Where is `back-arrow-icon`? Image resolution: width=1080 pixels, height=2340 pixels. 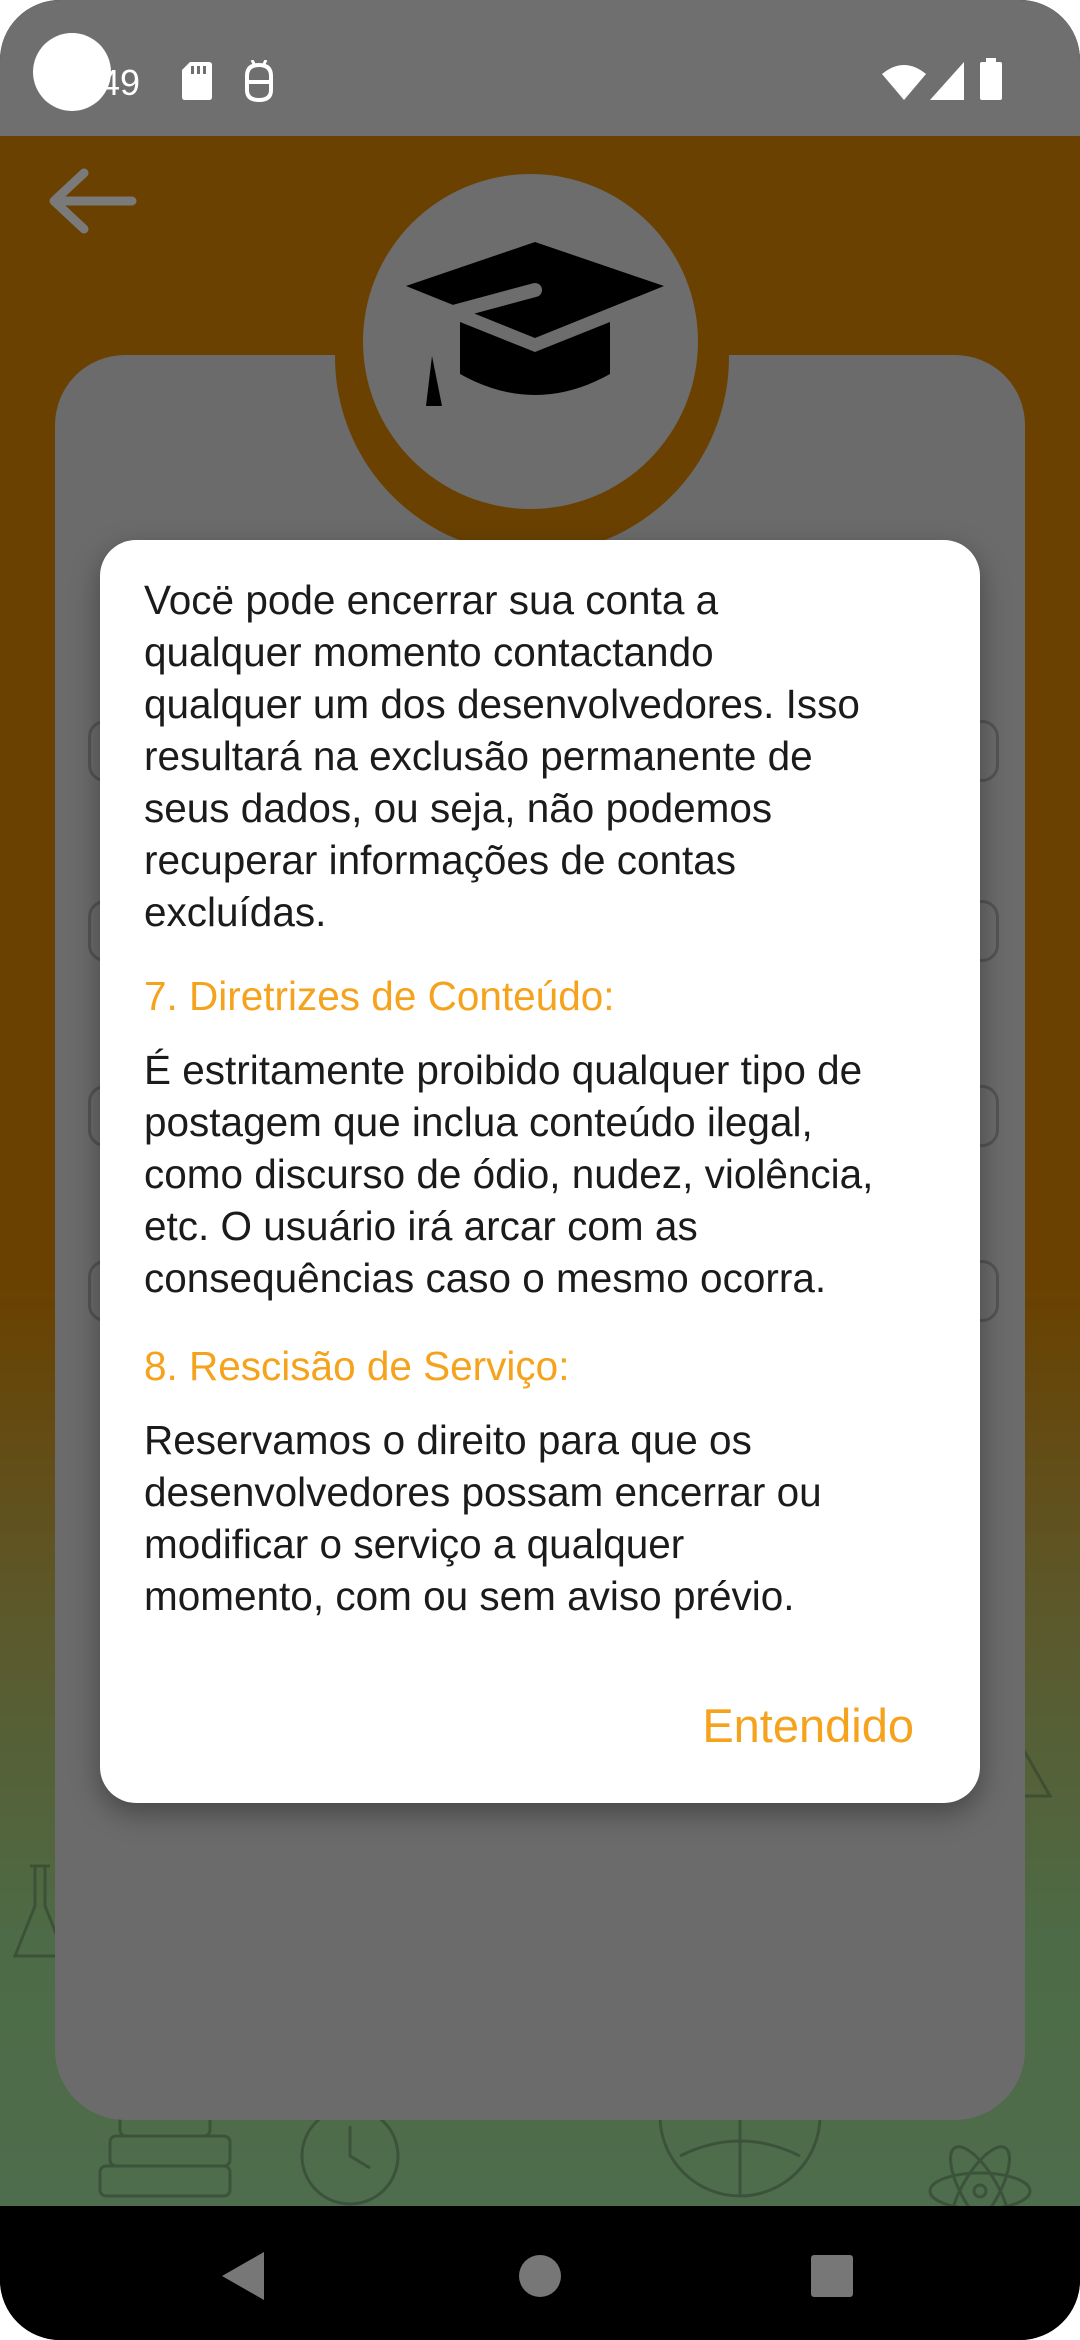 back-arrow-icon is located at coordinates (90, 205).